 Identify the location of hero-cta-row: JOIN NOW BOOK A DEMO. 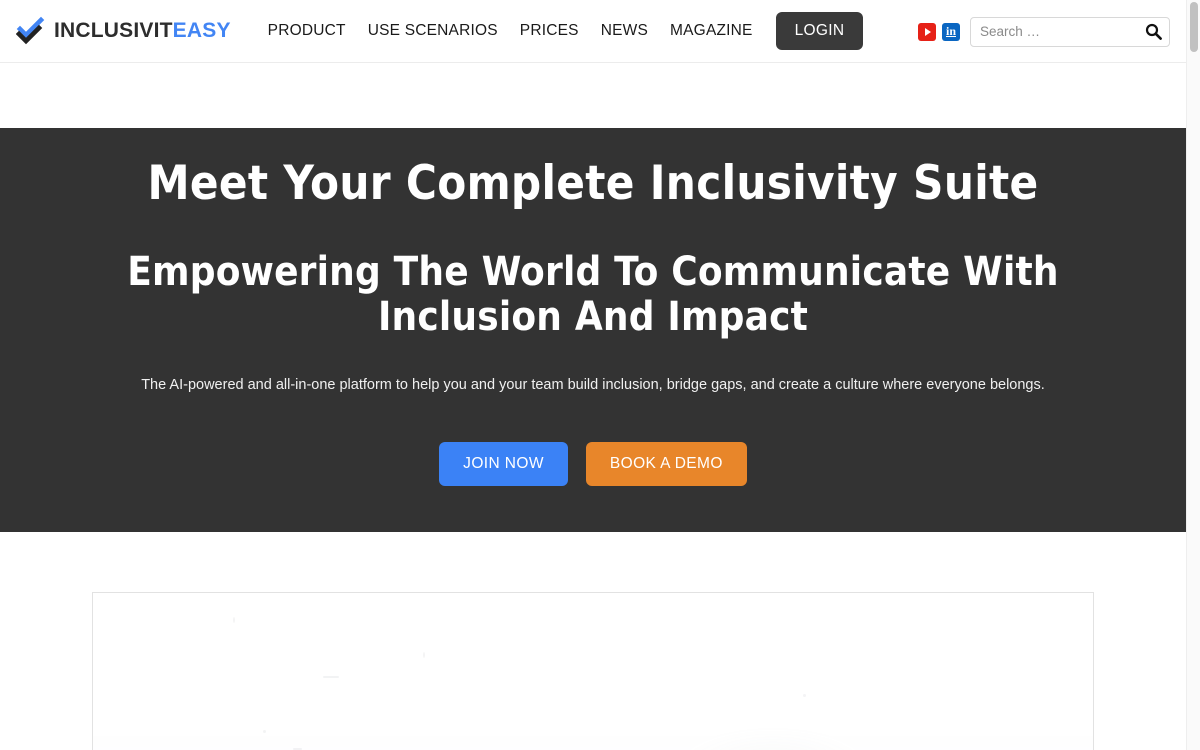
(593, 463).